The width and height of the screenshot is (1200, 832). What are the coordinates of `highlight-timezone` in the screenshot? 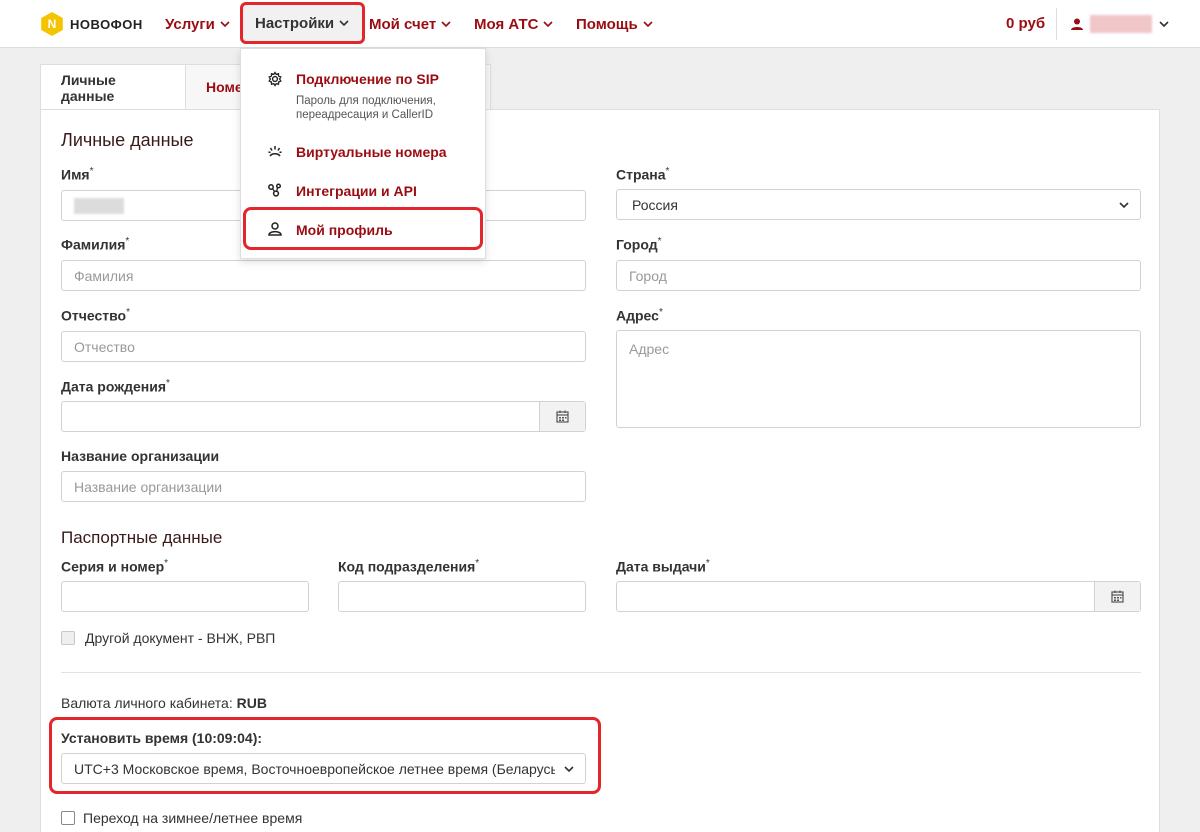 It's located at (325, 755).